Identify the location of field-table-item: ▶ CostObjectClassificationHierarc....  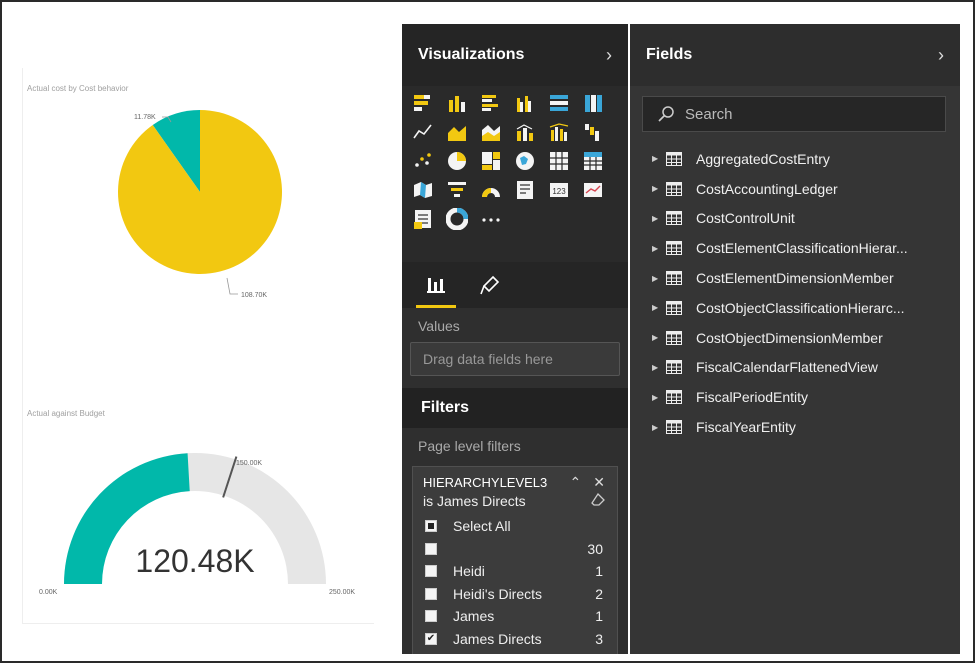
(795, 308).